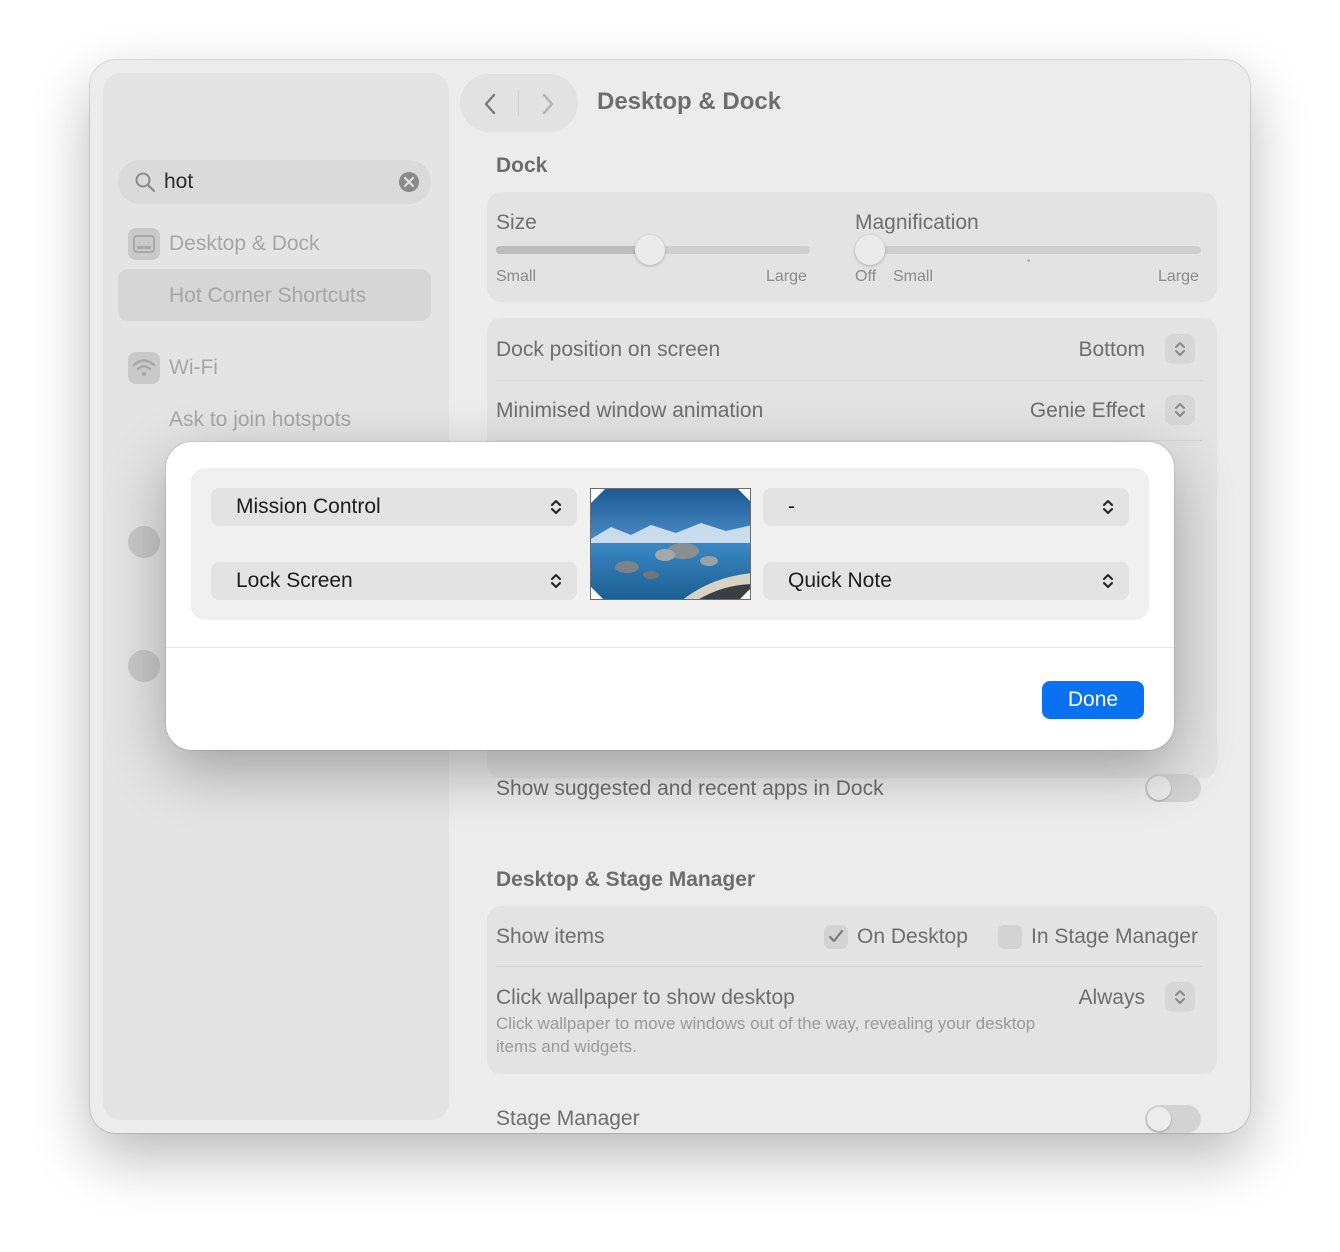  Describe the element at coordinates (690, 788) in the screenshot. I see `suggested-apps-label: Show suggested and recent apps in Dock` at that location.